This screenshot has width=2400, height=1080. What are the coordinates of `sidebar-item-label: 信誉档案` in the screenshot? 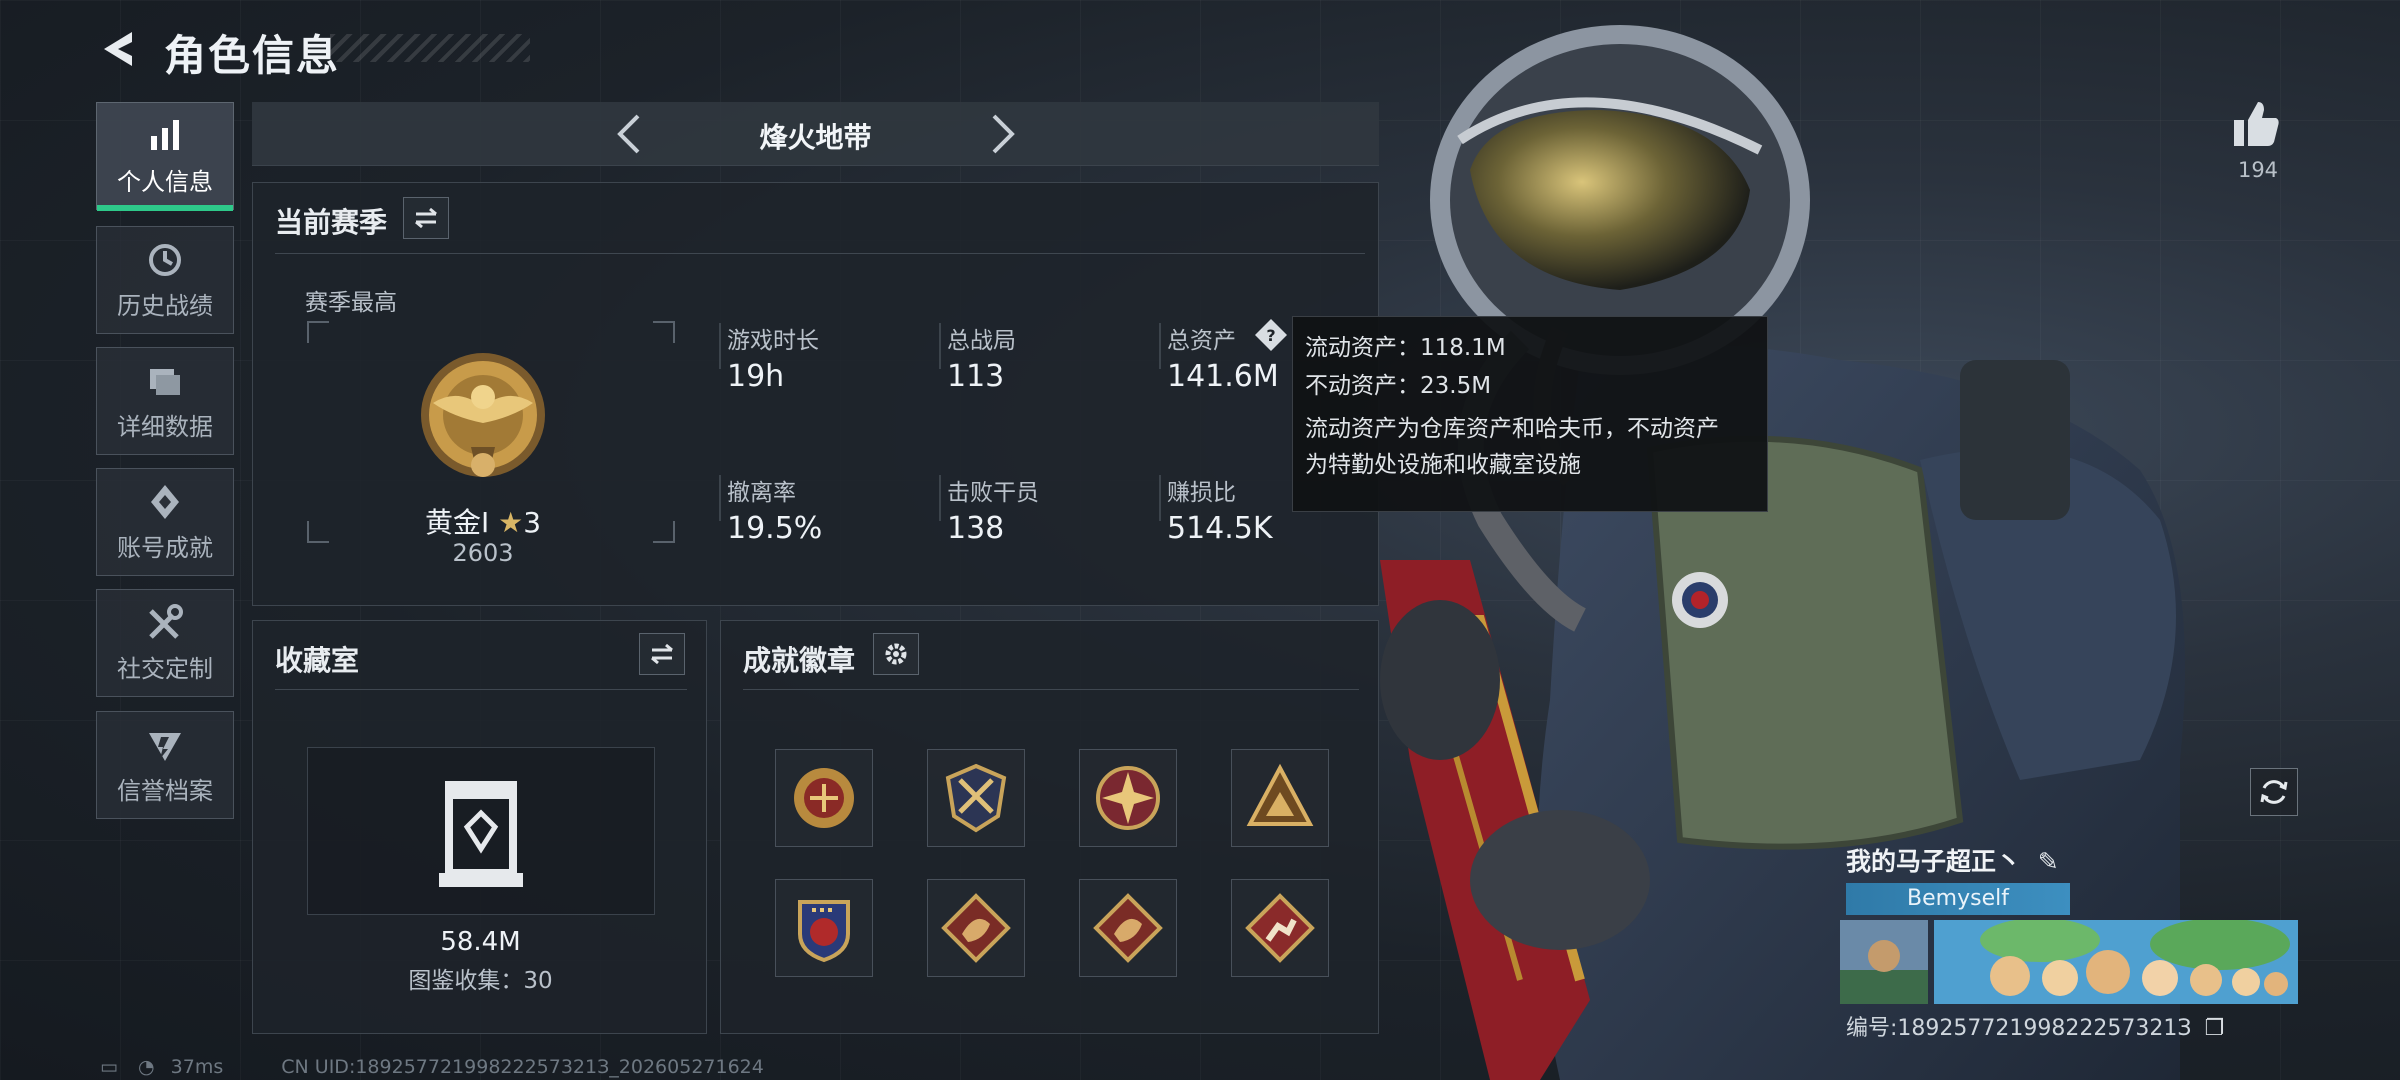 It's located at (165, 790).